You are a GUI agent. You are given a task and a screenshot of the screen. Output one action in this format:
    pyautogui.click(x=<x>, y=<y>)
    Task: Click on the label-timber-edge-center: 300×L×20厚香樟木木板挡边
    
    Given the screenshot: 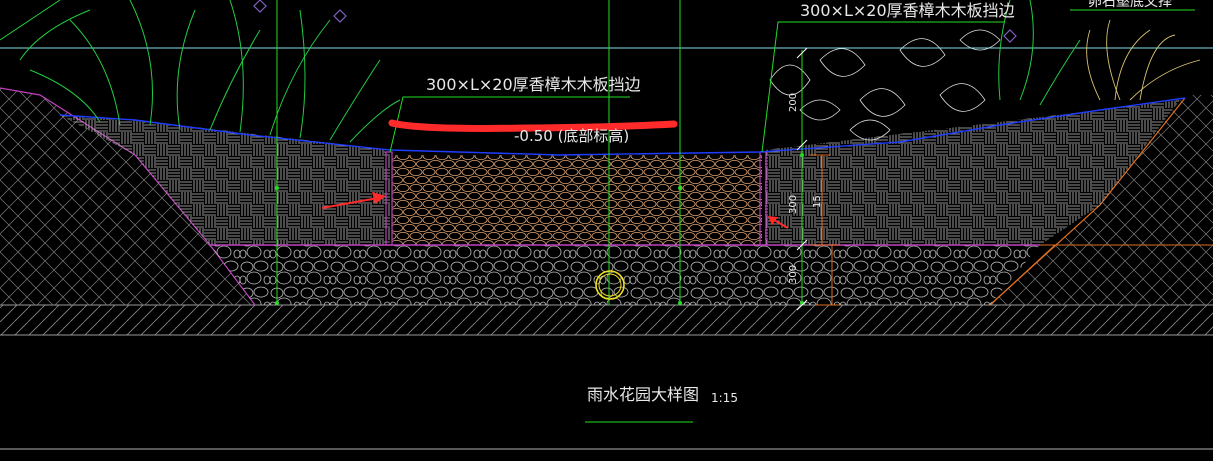 What is the action you would take?
    pyautogui.click(x=533, y=84)
    